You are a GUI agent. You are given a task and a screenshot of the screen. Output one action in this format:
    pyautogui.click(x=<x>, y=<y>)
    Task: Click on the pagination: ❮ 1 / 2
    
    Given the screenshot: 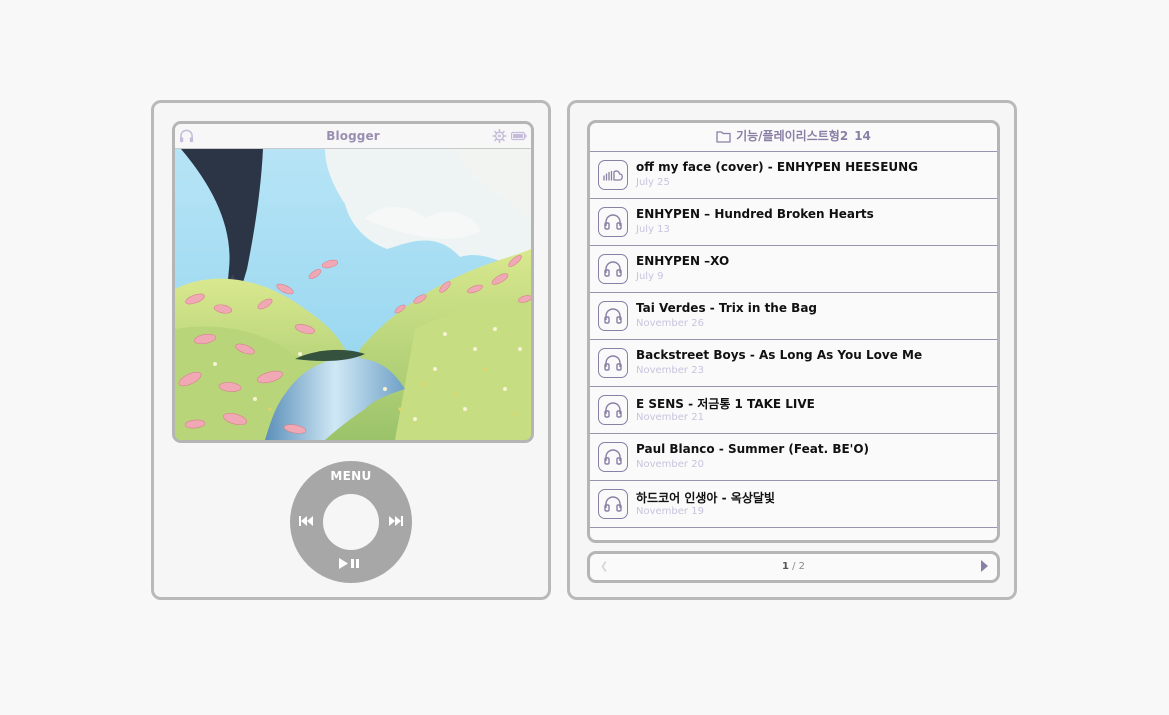 What is the action you would take?
    pyautogui.click(x=793, y=567)
    